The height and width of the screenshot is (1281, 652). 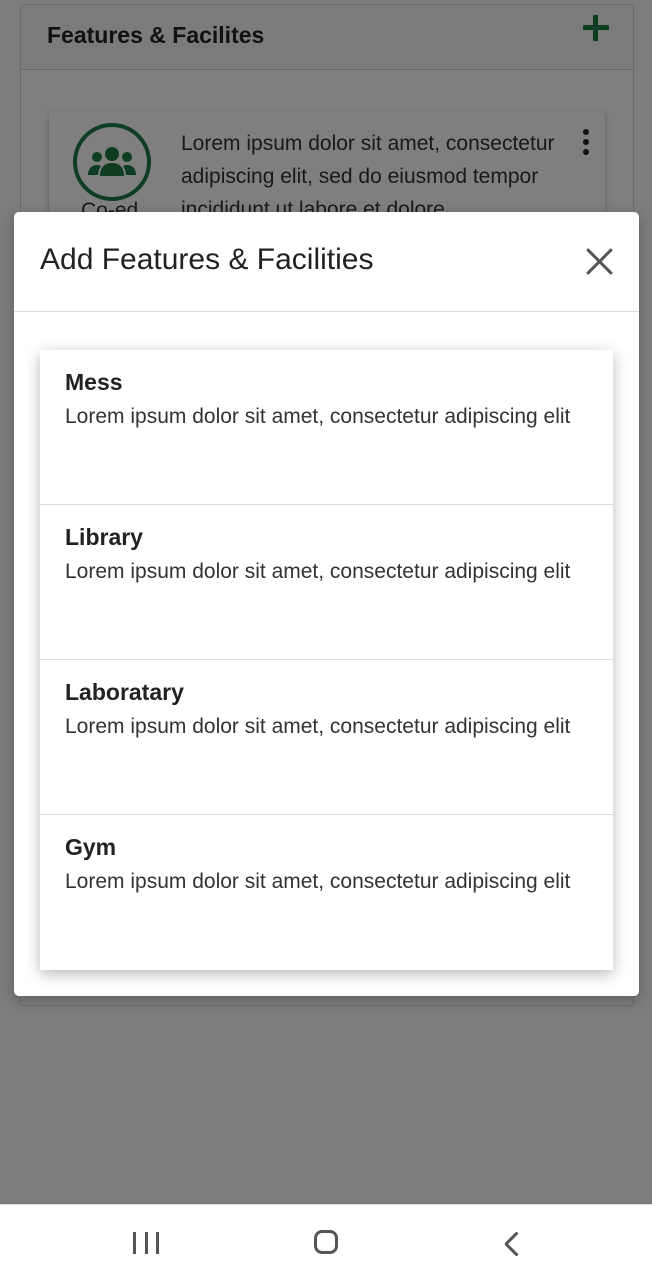 I want to click on option-title: Mess, so click(x=94, y=382).